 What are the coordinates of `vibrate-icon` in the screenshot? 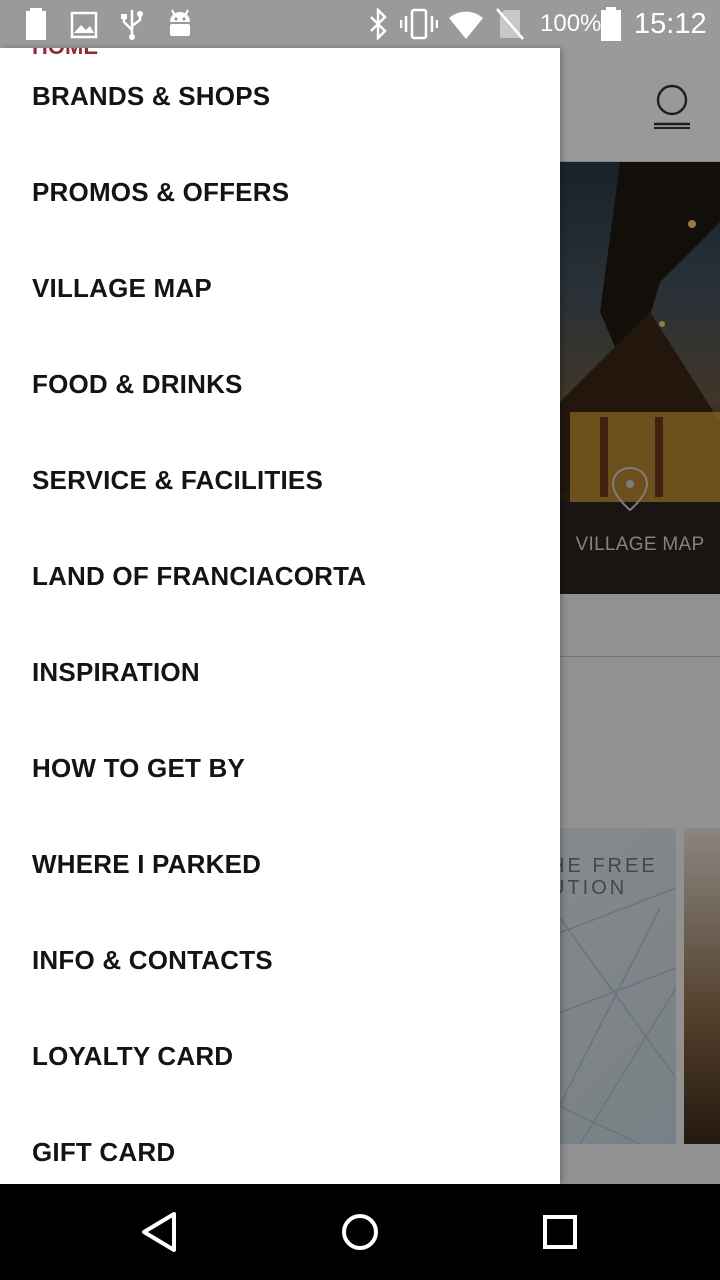 It's located at (419, 24).